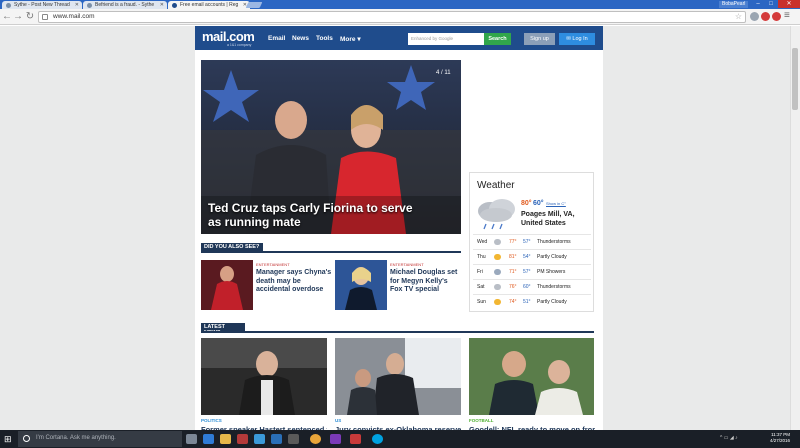 This screenshot has width=800, height=448. Describe the element at coordinates (324, 38) in the screenshot. I see `nav-tools: Tools` at that location.